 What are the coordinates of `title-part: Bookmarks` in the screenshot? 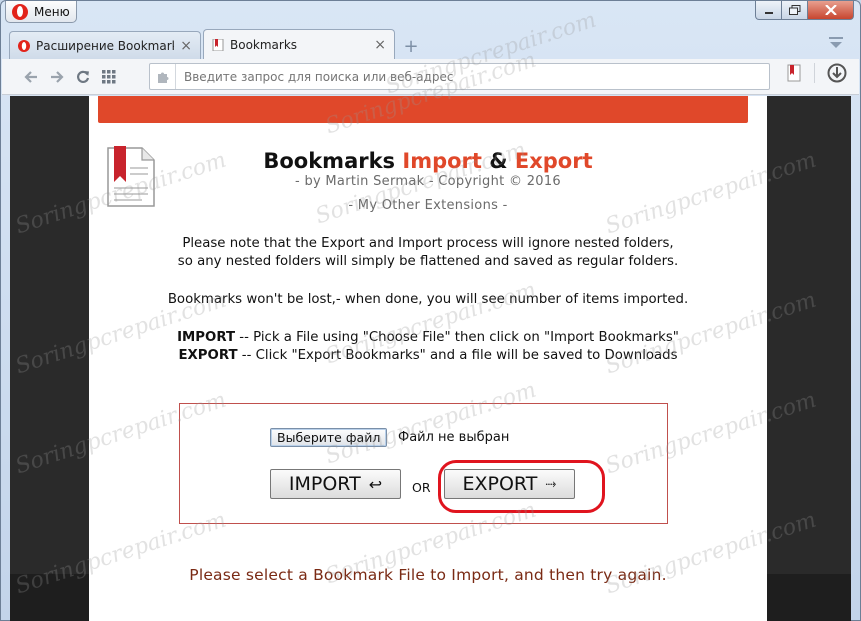 It's located at (333, 161).